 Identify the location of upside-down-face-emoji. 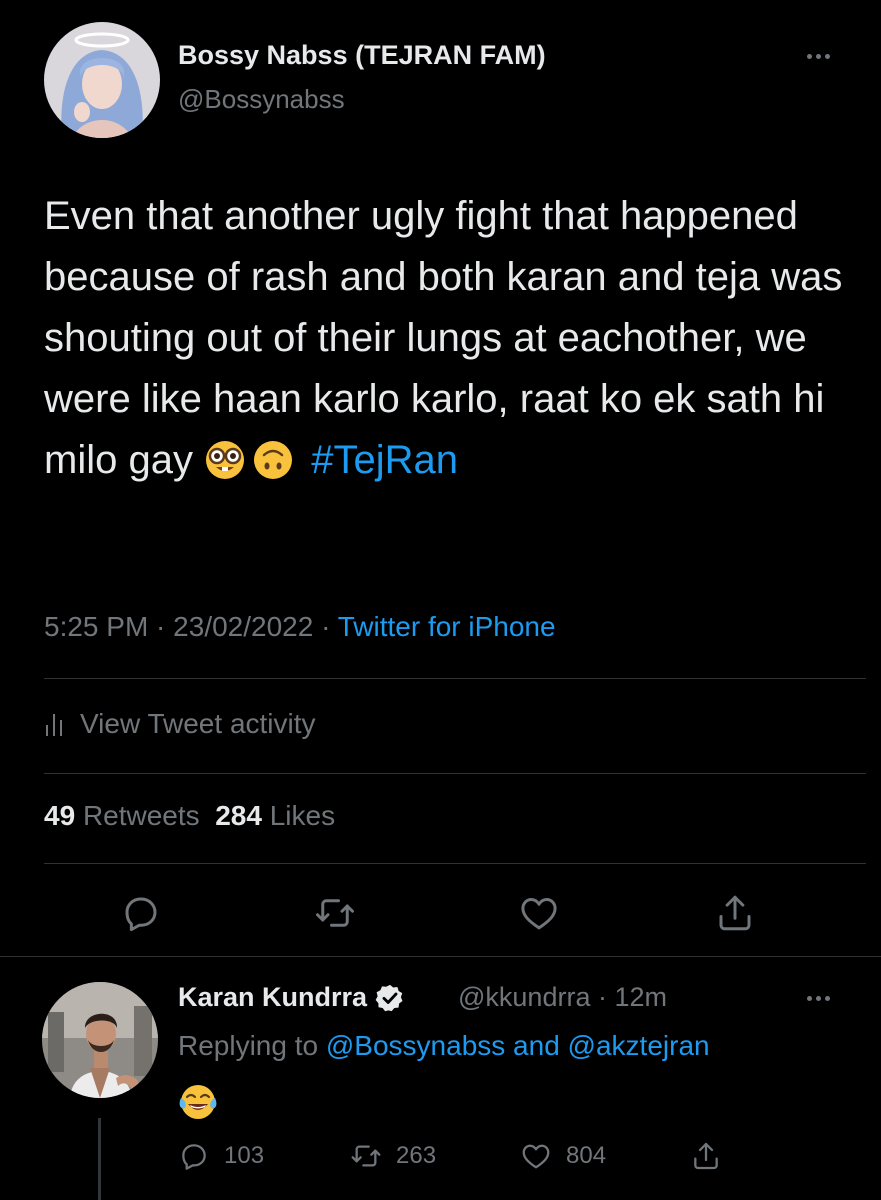
(273, 460).